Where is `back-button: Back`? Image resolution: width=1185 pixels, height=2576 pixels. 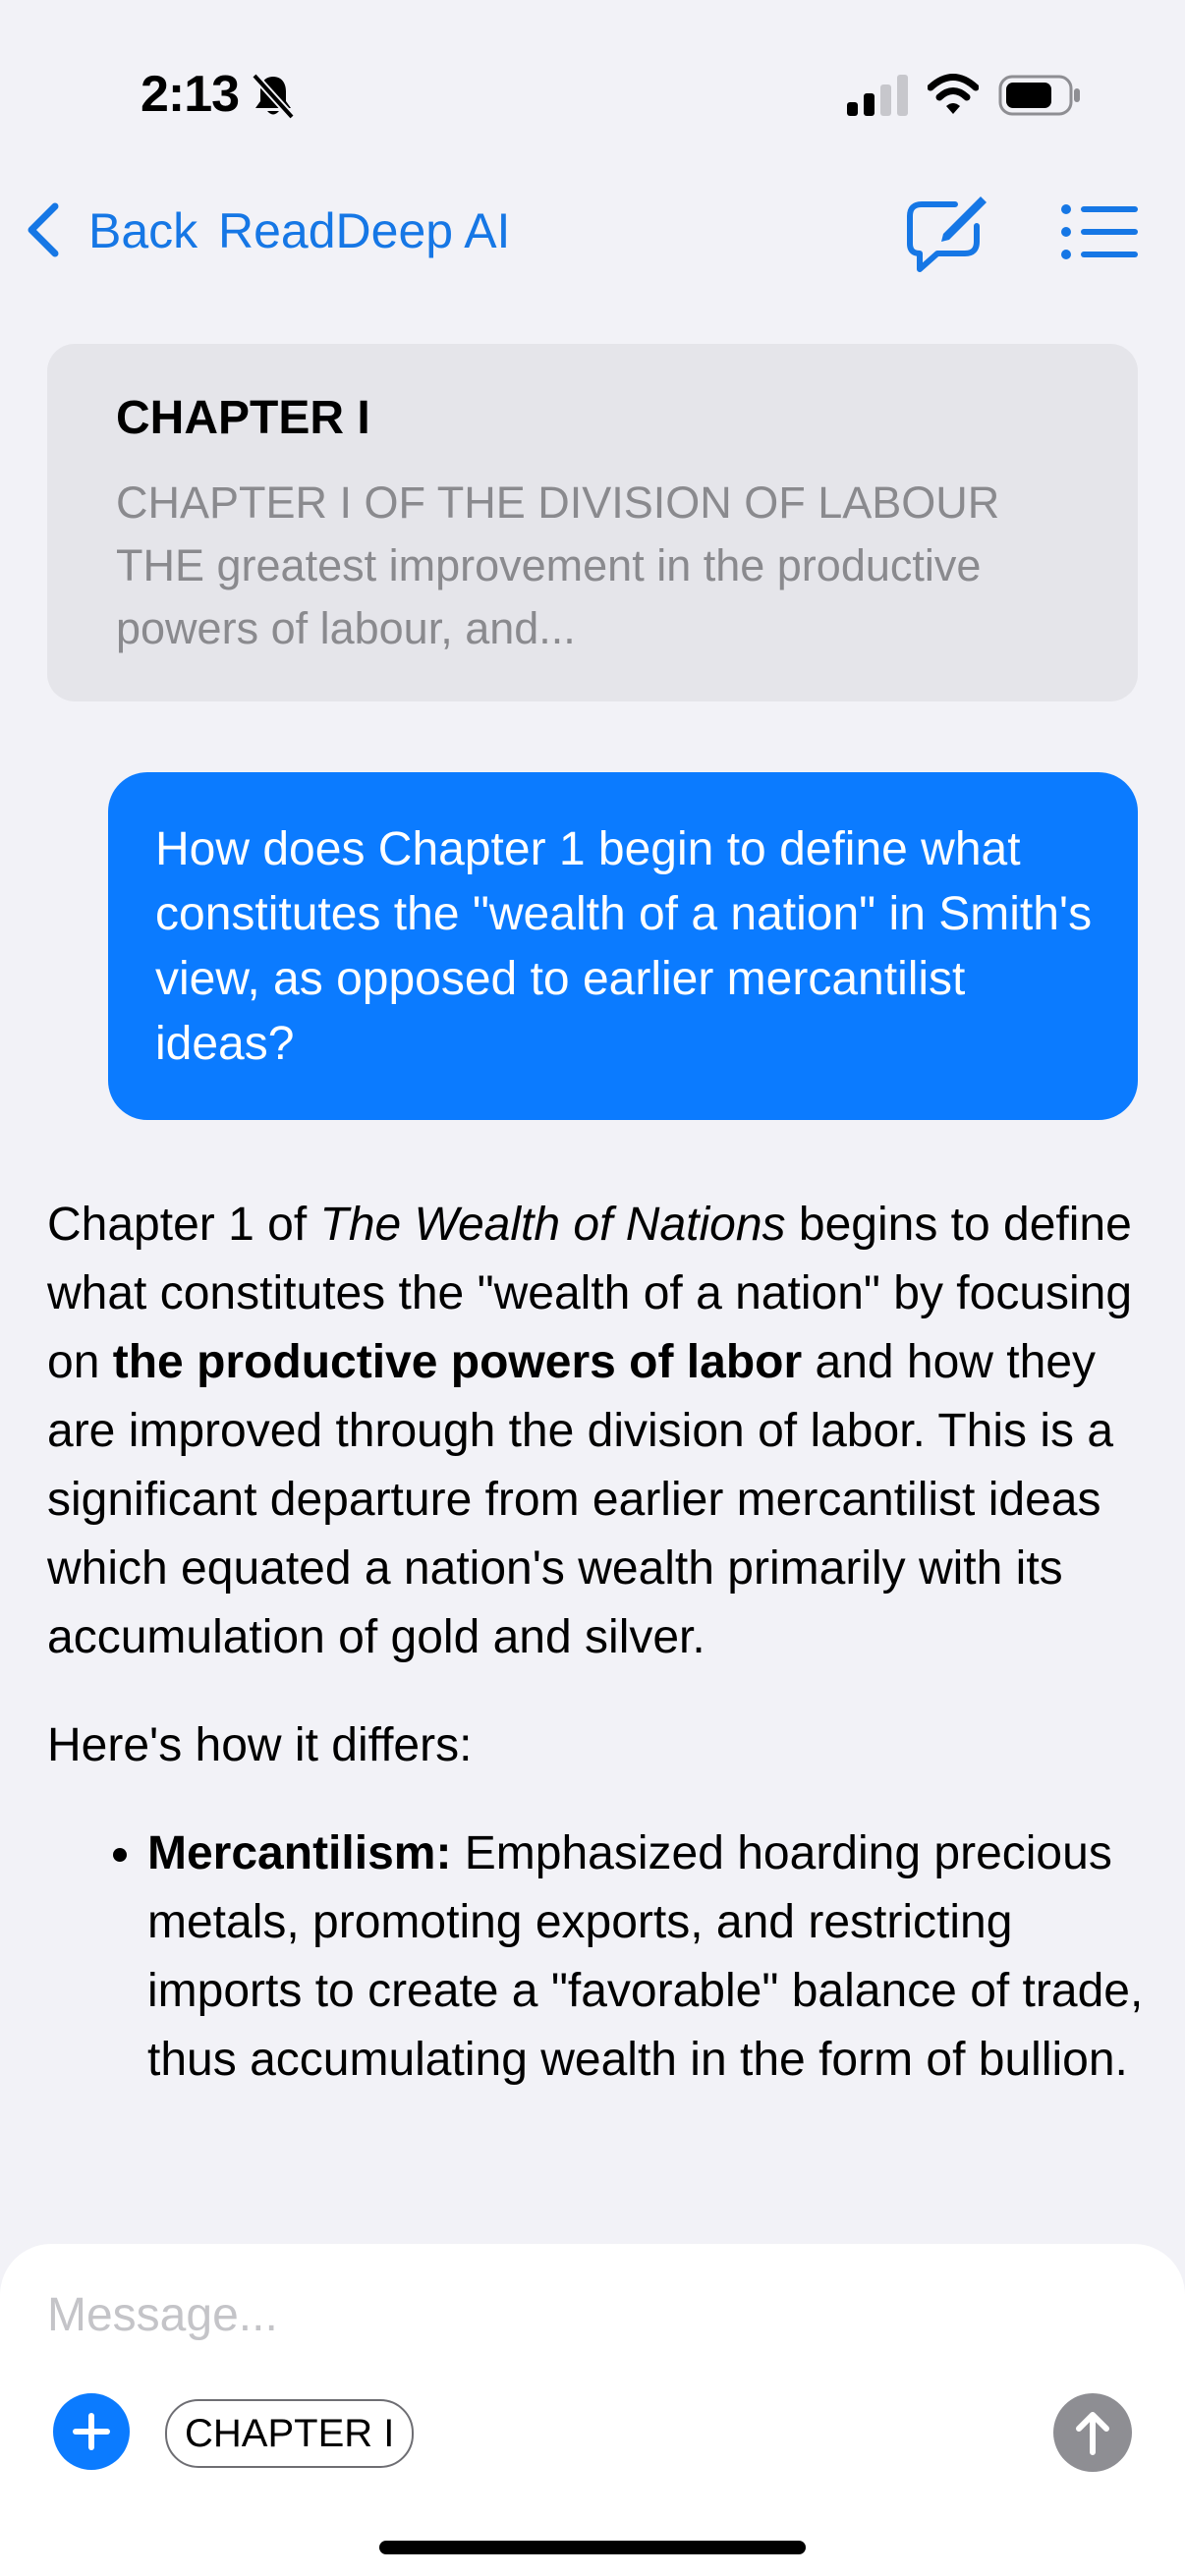
back-button: Back is located at coordinates (143, 230).